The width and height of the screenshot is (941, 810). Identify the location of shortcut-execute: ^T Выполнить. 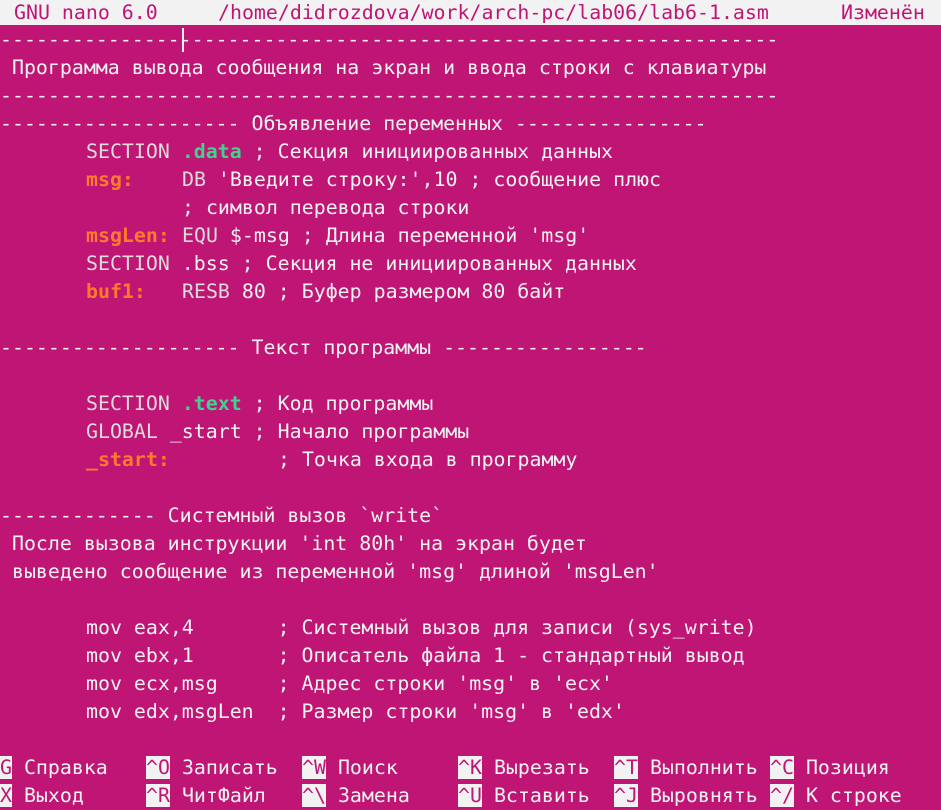
(686, 768).